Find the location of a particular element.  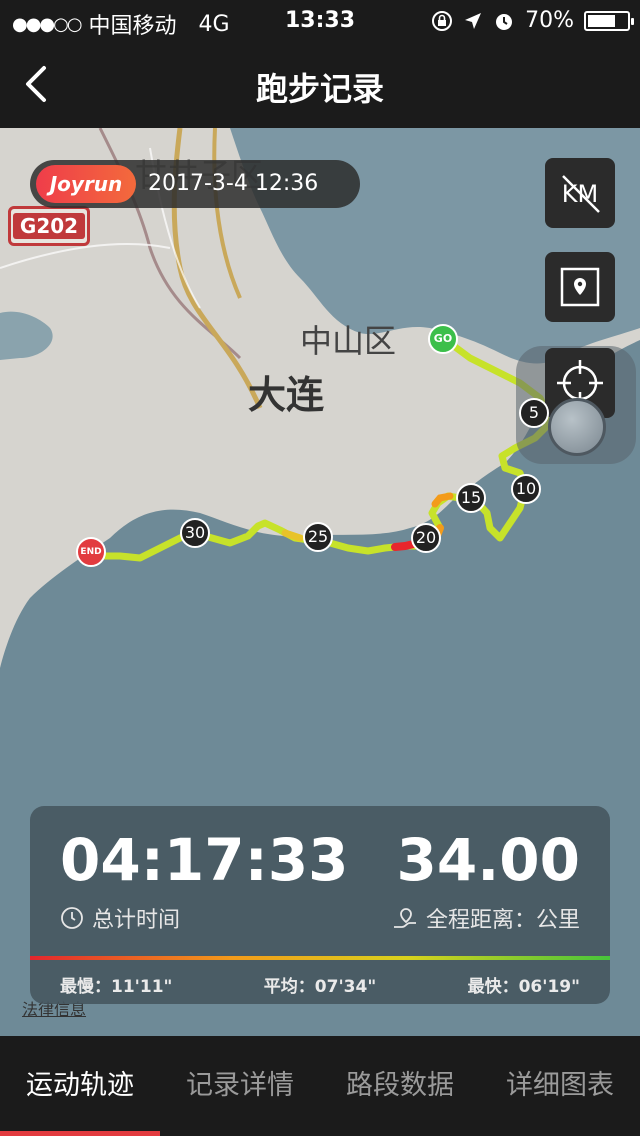

map-type-button is located at coordinates (580, 287).